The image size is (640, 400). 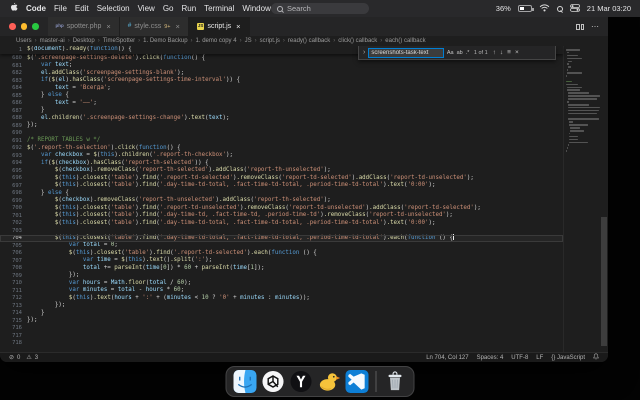 What do you see at coordinates (84, 41) in the screenshot?
I see `breadcrumb-item: Desktop` at bounding box center [84, 41].